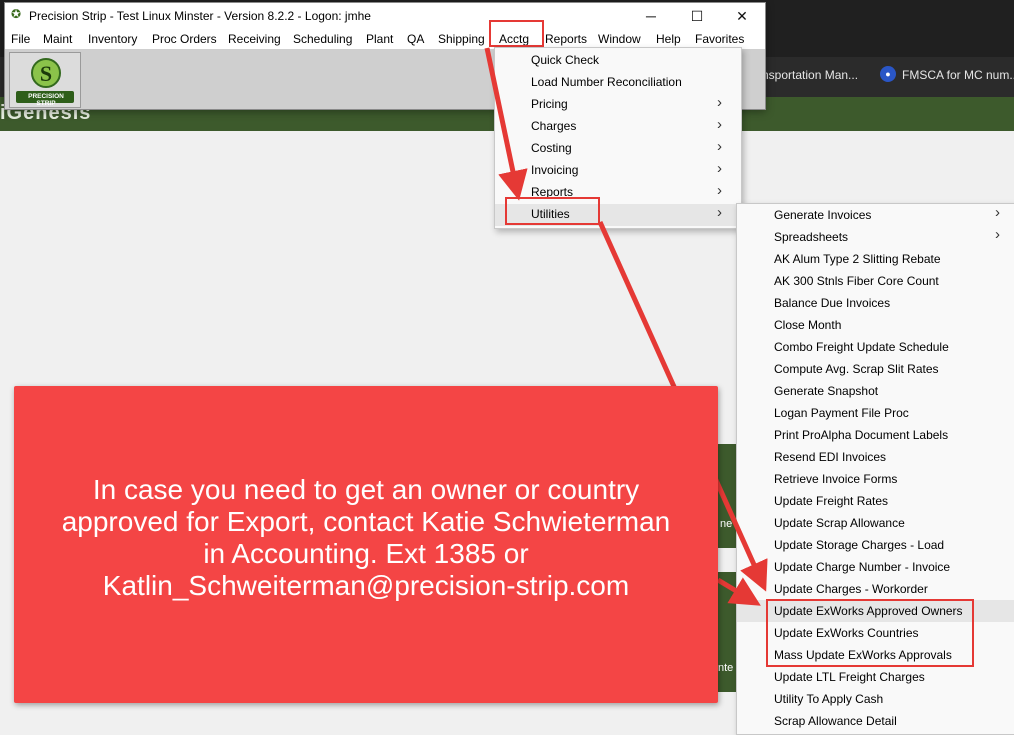 The height and width of the screenshot is (735, 1014). I want to click on arrow-acctg-to-utilities, so click(506, 124).